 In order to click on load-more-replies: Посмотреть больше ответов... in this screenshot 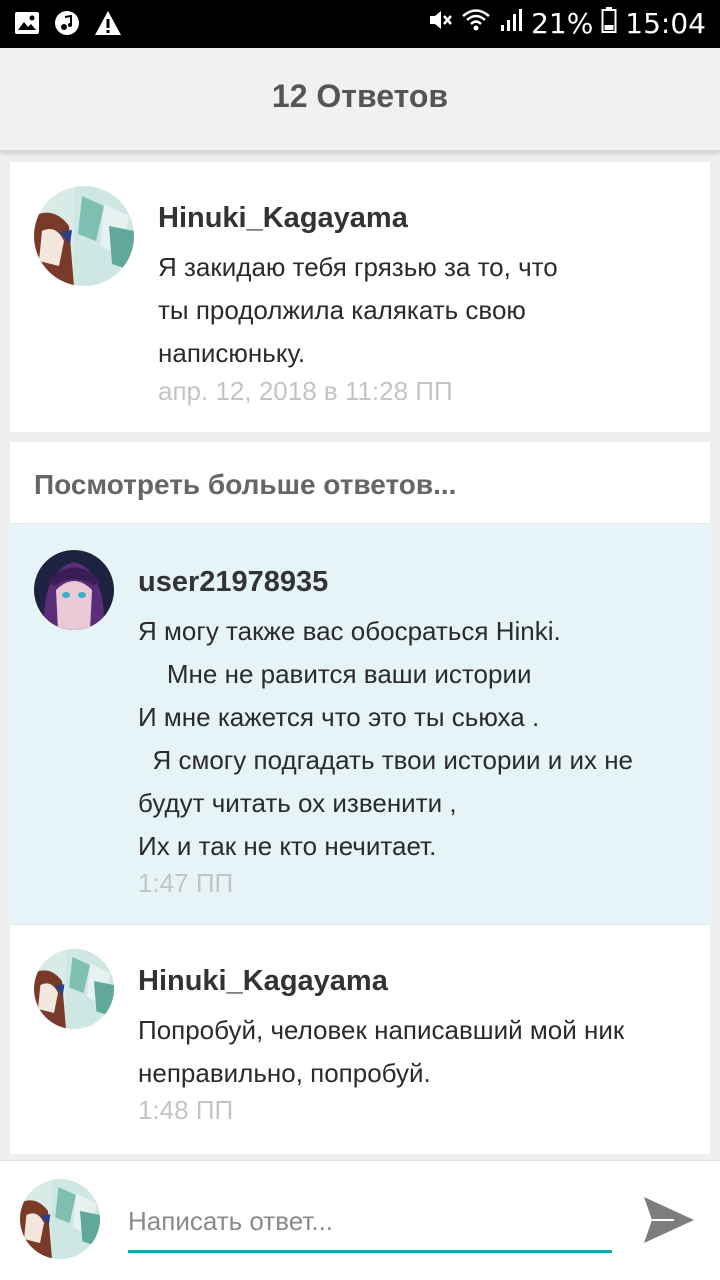, I will do `click(360, 483)`.